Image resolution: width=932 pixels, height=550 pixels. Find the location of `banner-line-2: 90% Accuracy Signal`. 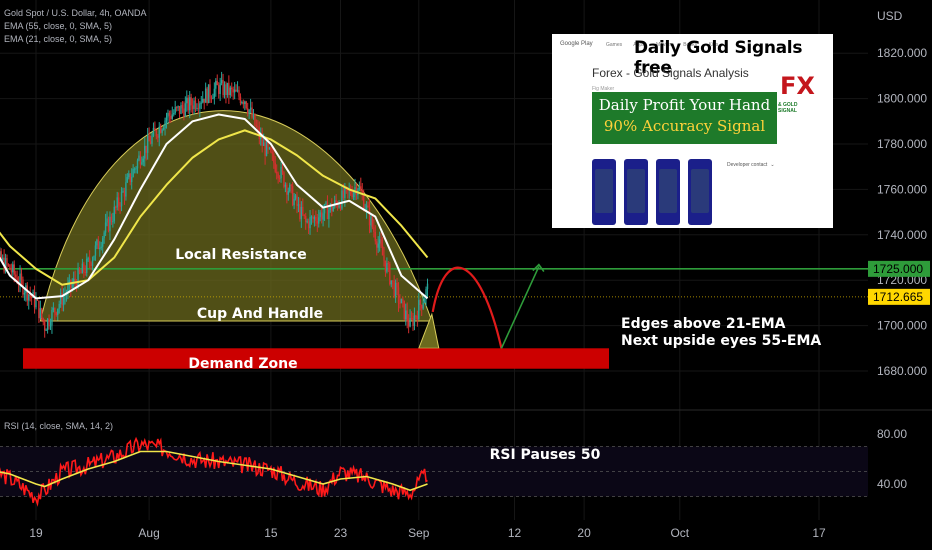

banner-line-2: 90% Accuracy Signal is located at coordinates (684, 126).